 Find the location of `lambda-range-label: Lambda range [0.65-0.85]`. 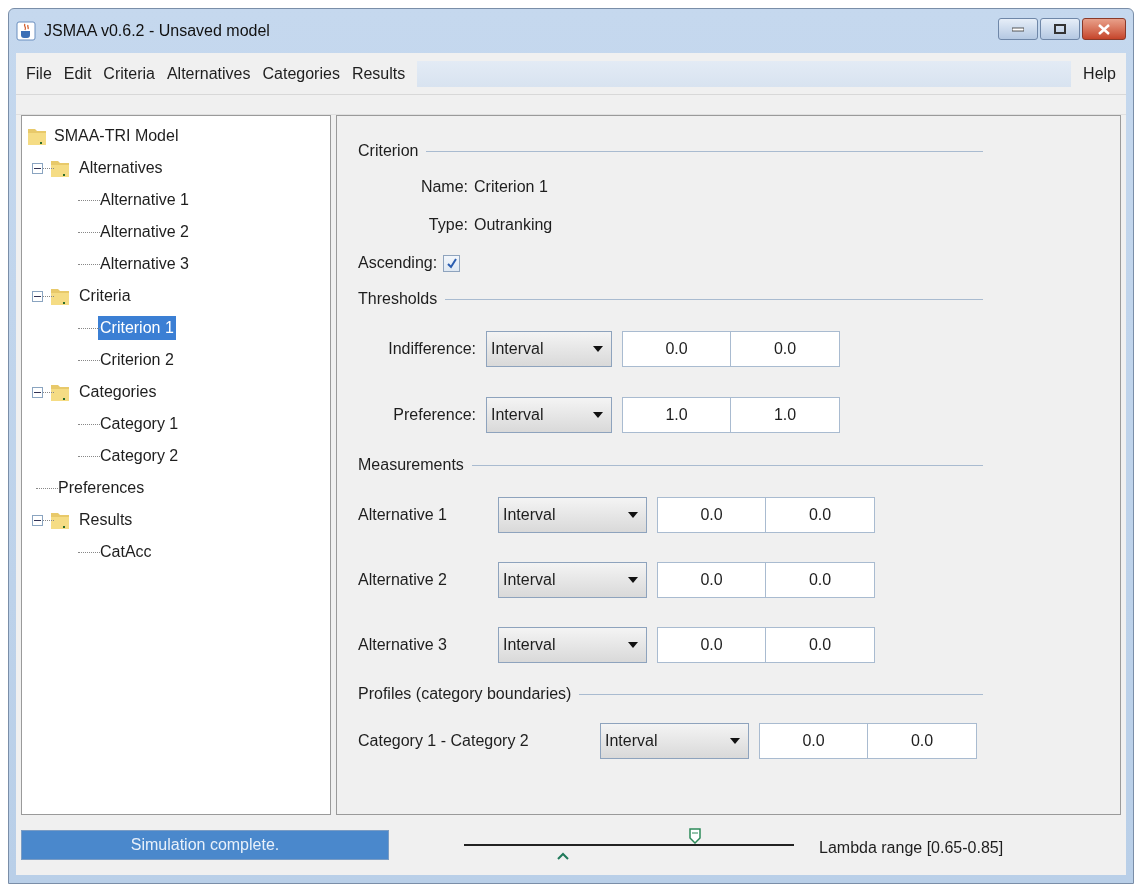

lambda-range-label: Lambda range [0.65-0.85] is located at coordinates (911, 848).